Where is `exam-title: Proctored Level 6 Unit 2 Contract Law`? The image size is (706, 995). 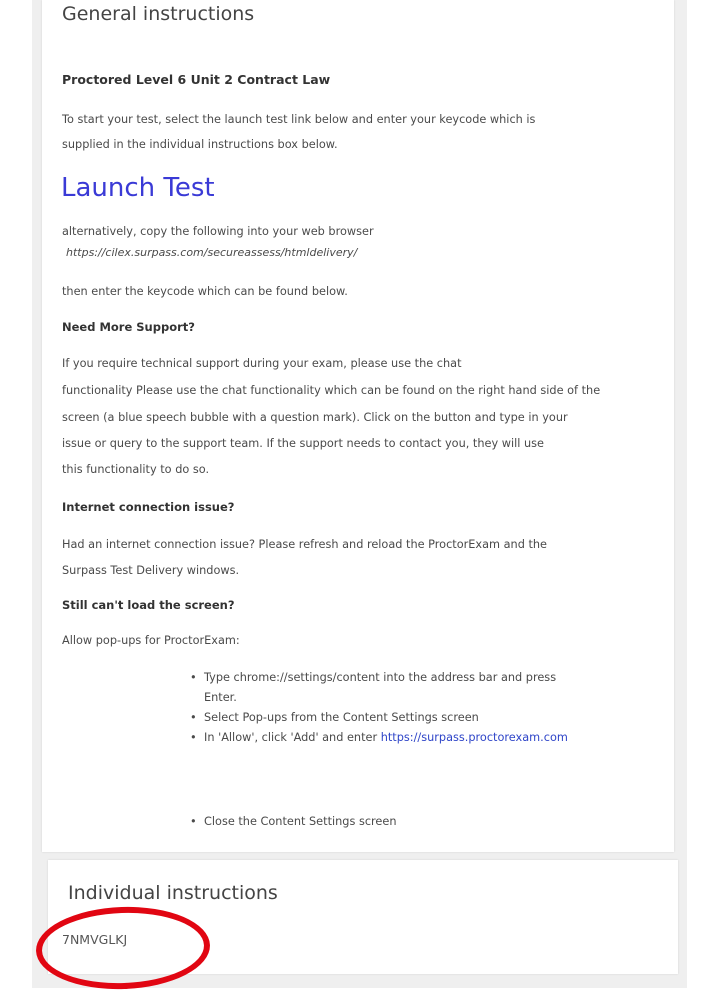 exam-title: Proctored Level 6 Unit 2 Contract Law is located at coordinates (196, 79).